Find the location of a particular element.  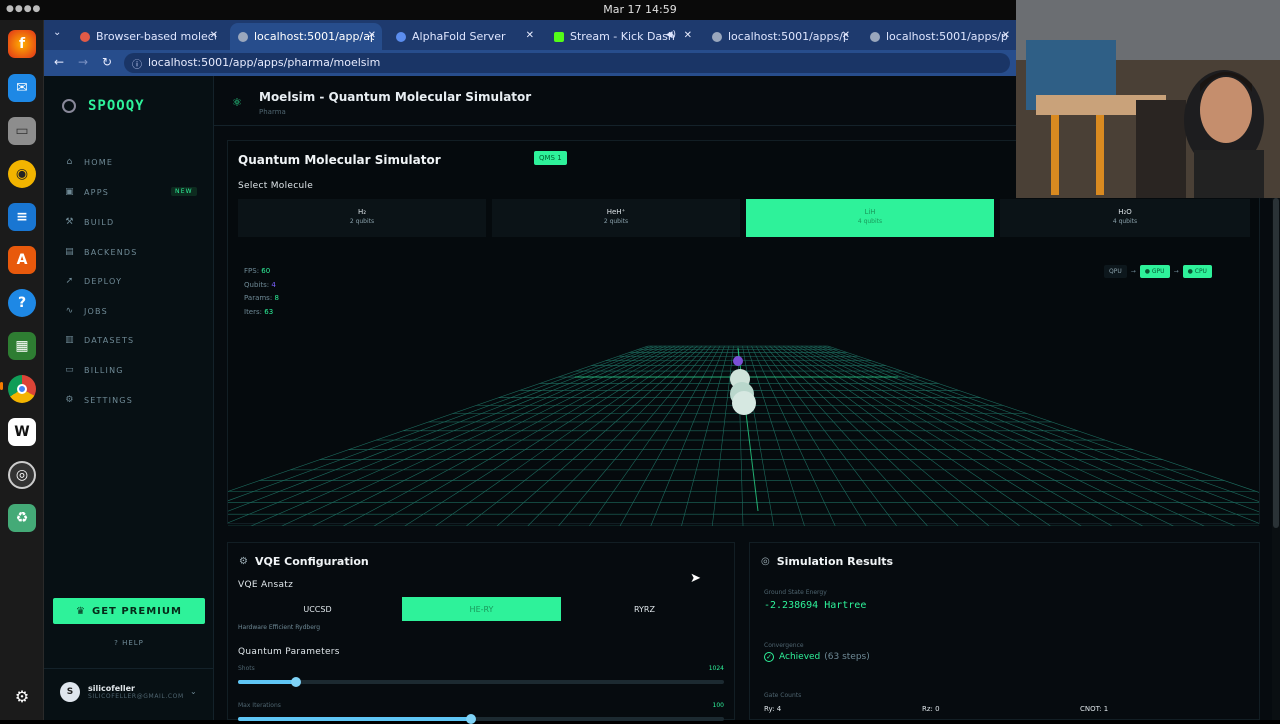

molecule-option-lih: LiH 4 qubits is located at coordinates (870, 218).